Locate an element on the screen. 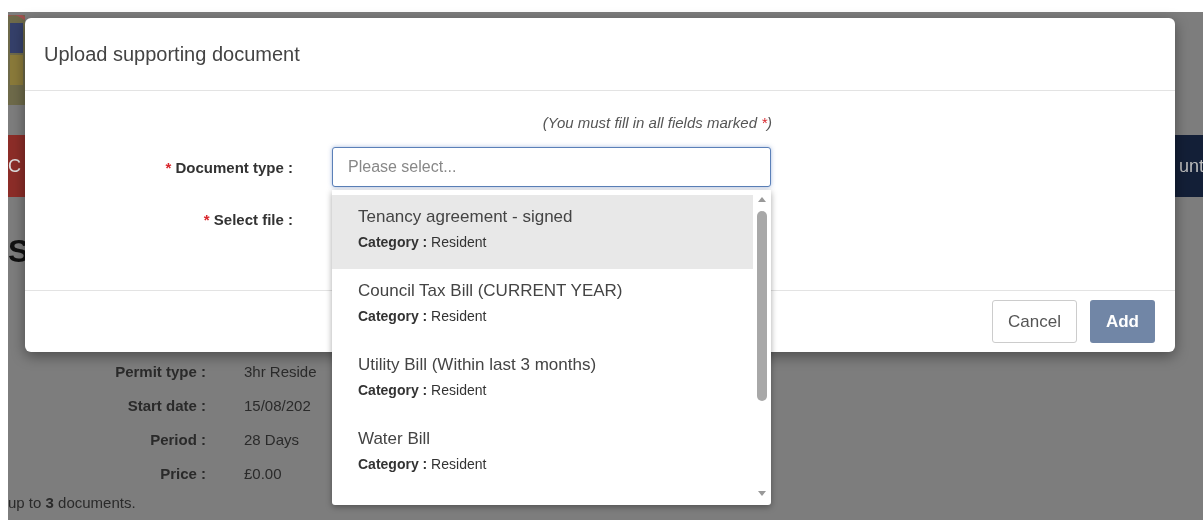 Image resolution: width=1203 pixels, height=520 pixels. field-label: * Select file : is located at coordinates (248, 219).